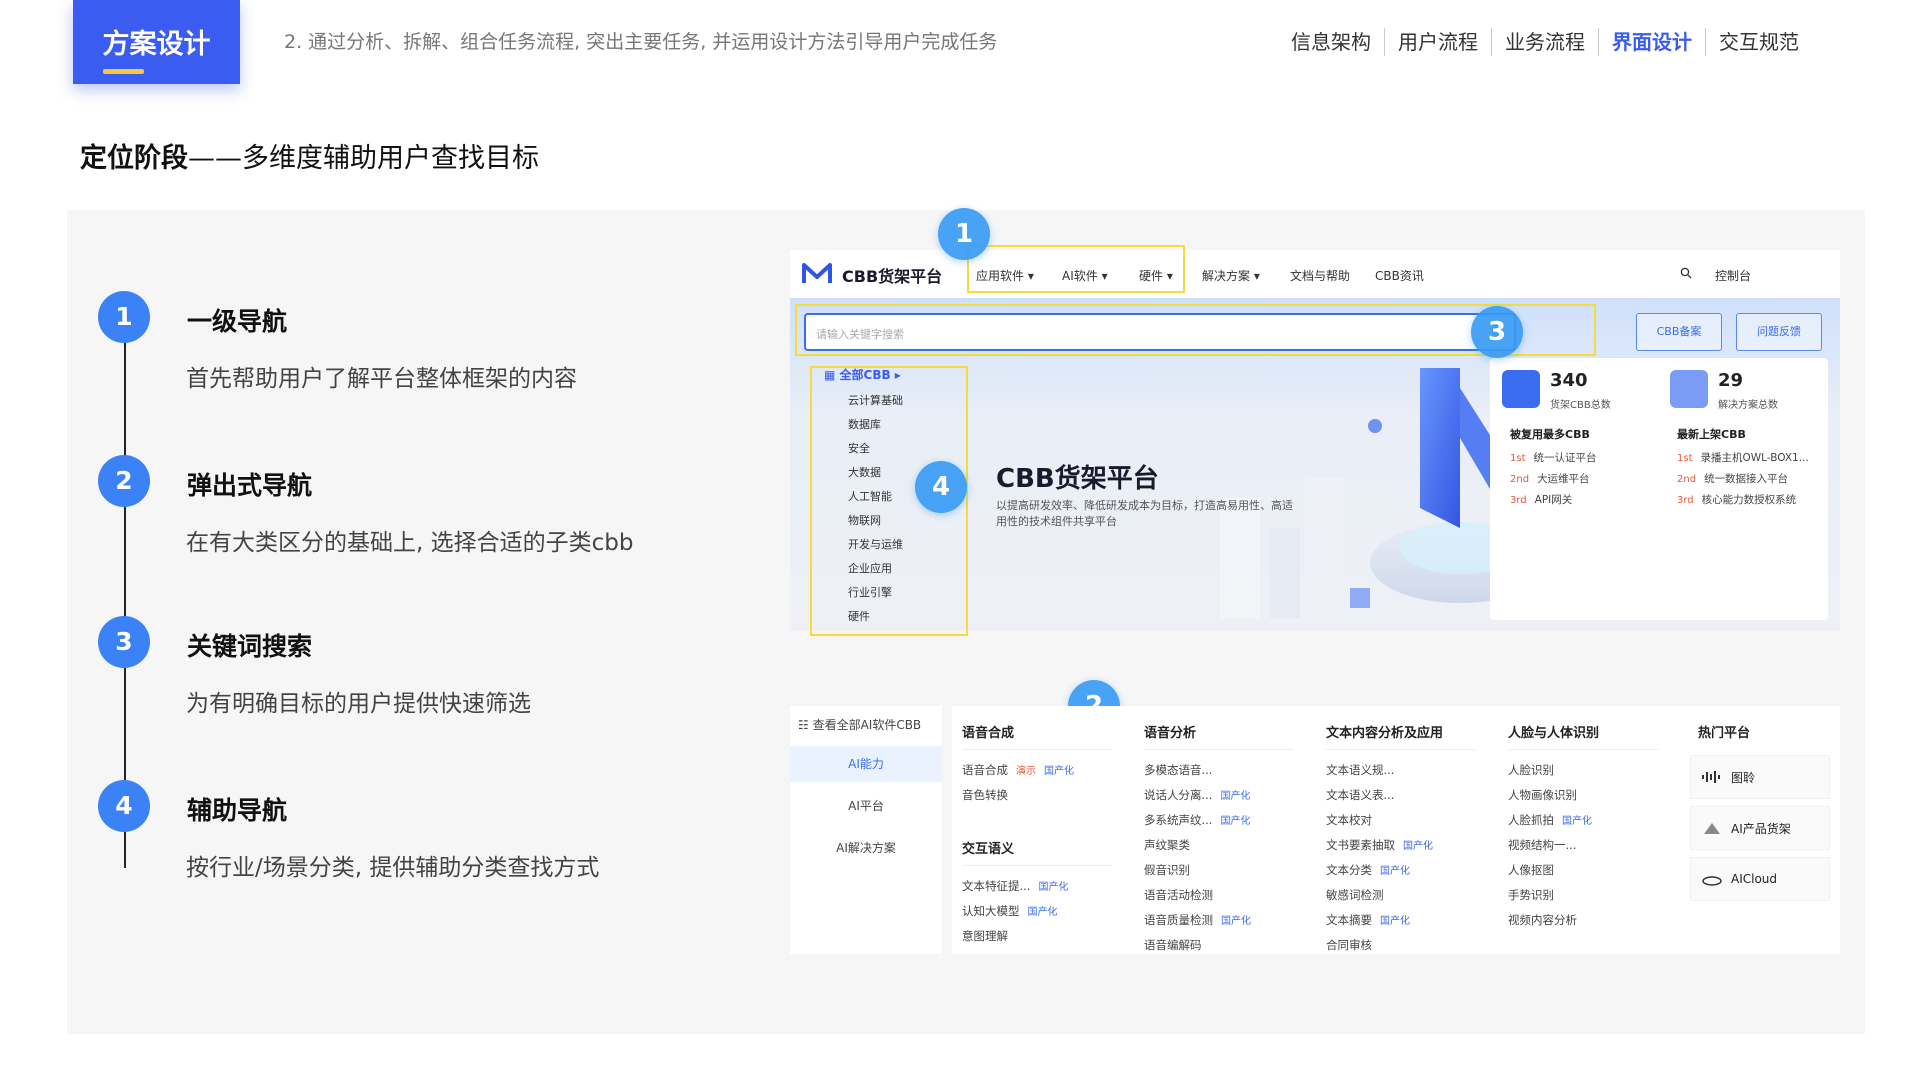  Describe the element at coordinates (1077, 479) in the screenshot. I see `hero-title: CBB货架平台` at that location.